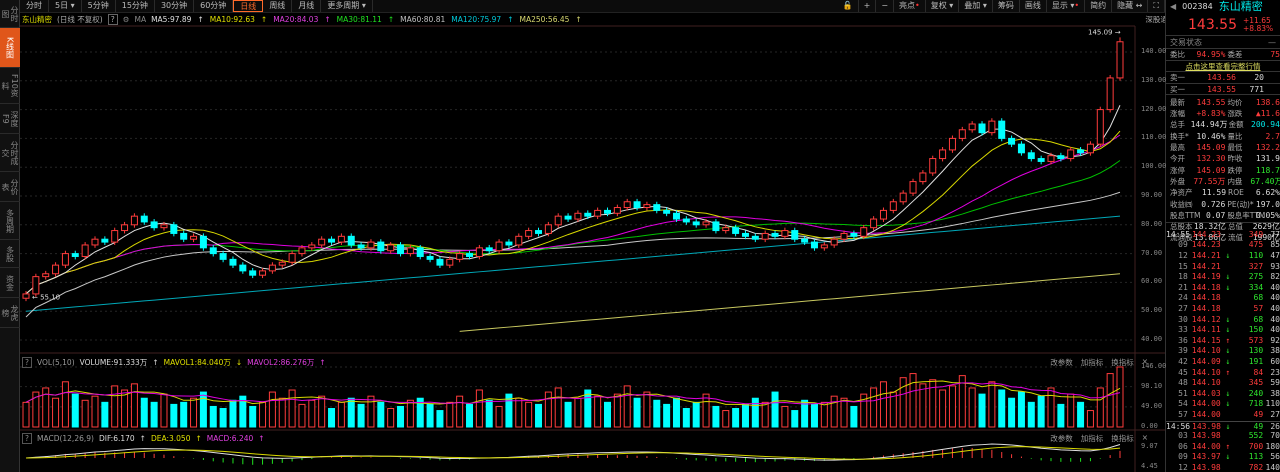 This screenshot has width=1280, height=472. I want to click on price-axis-label: 130.00, so click(1154, 79).